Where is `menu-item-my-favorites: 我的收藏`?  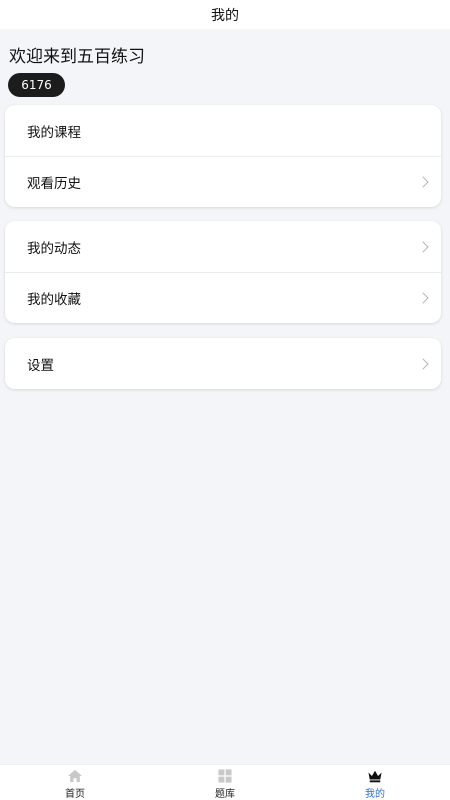 menu-item-my-favorites: 我的收藏 is located at coordinates (223, 297).